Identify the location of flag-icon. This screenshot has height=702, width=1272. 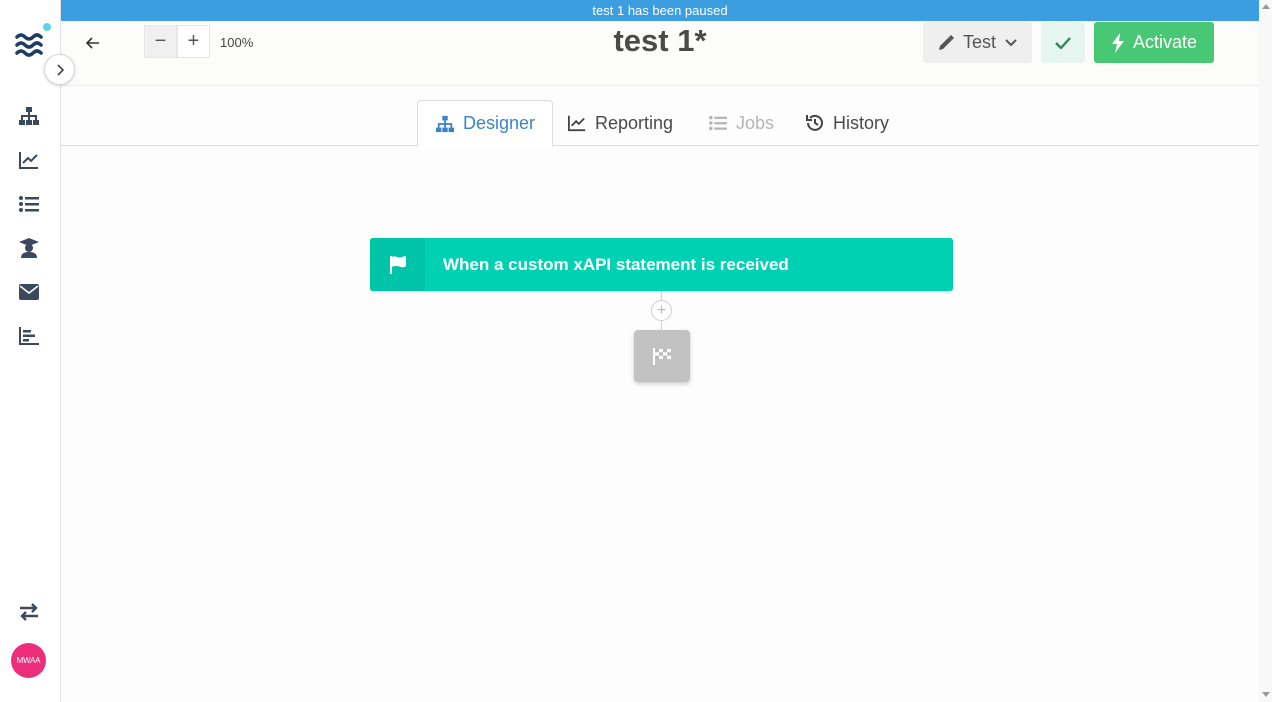
(397, 264).